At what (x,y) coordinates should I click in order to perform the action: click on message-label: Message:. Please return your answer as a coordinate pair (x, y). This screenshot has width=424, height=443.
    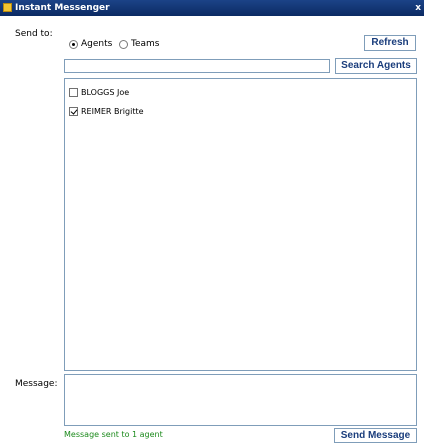
    Looking at the image, I should click on (36, 384).